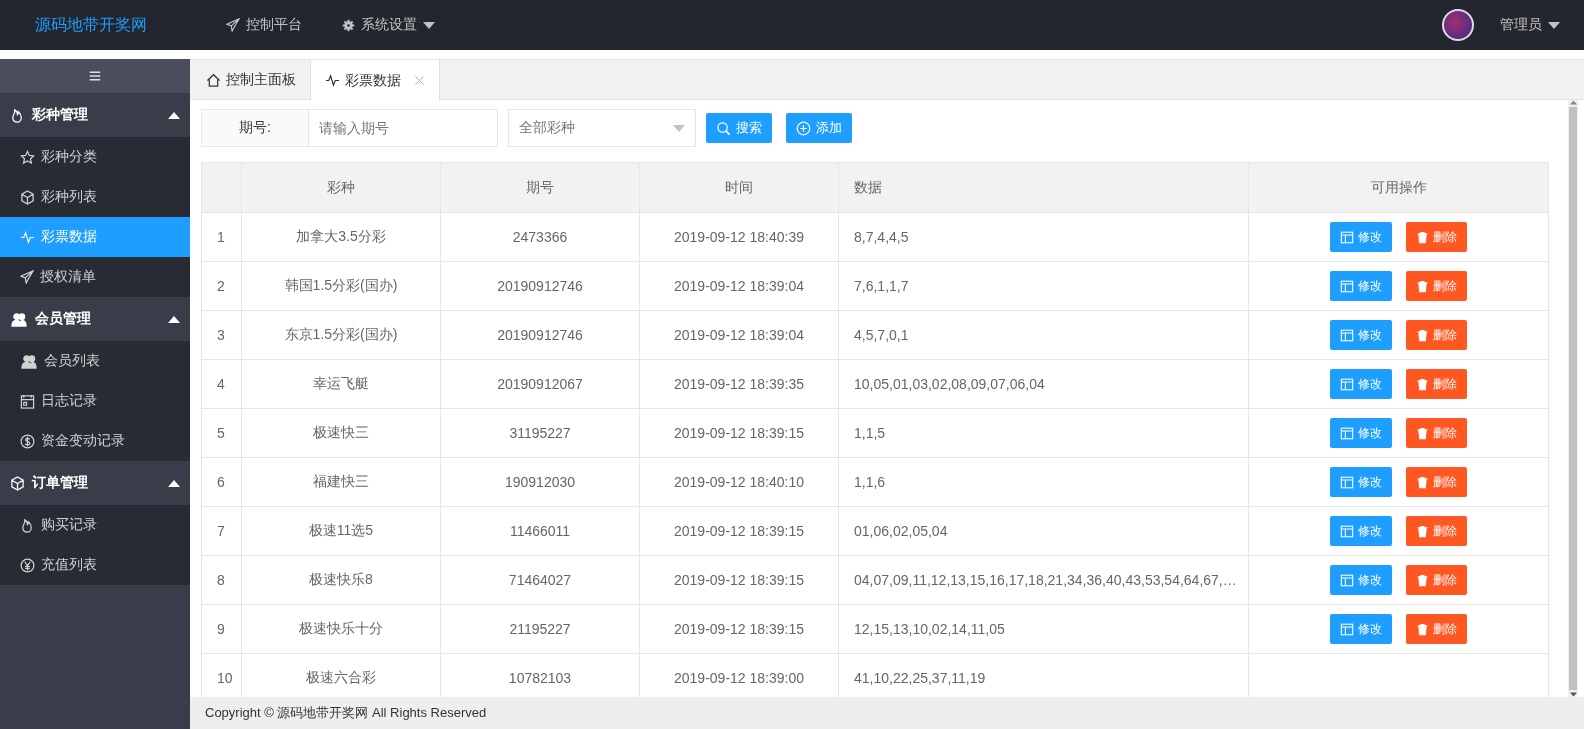 The width and height of the screenshot is (1584, 729). What do you see at coordinates (27, 441) in the screenshot?
I see `dollar-icon` at bounding box center [27, 441].